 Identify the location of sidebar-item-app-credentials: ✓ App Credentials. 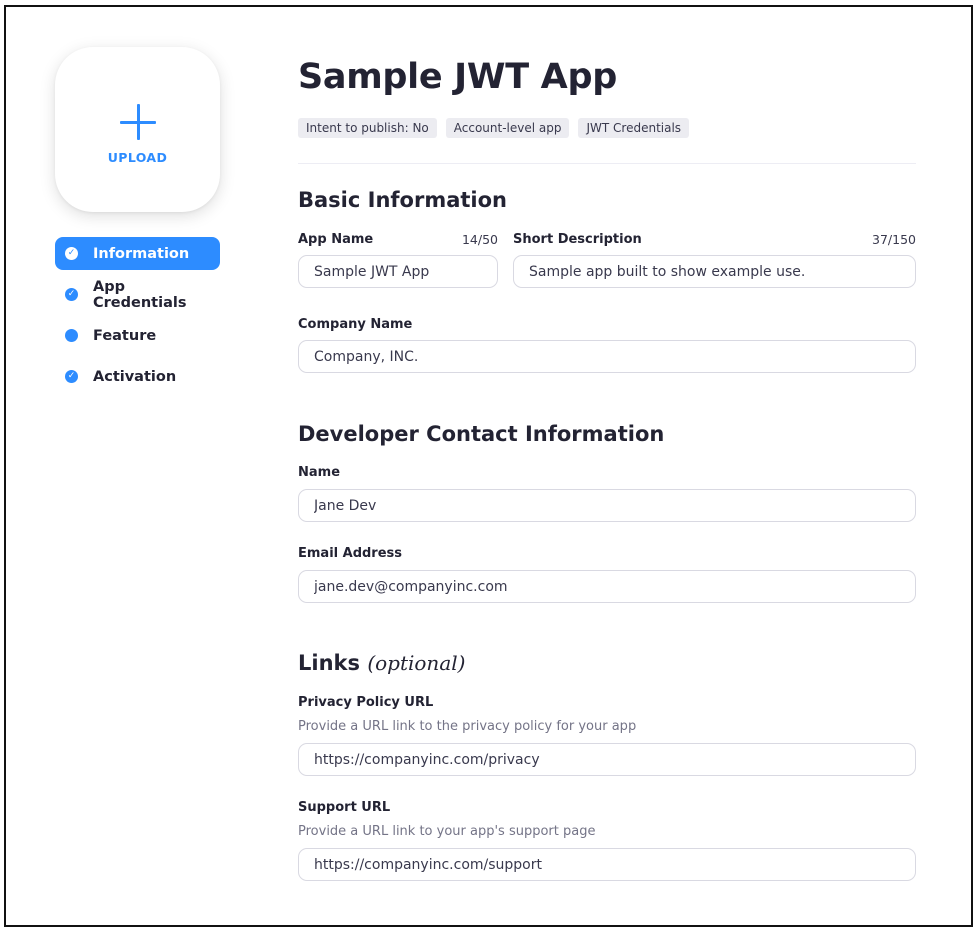
(137, 294).